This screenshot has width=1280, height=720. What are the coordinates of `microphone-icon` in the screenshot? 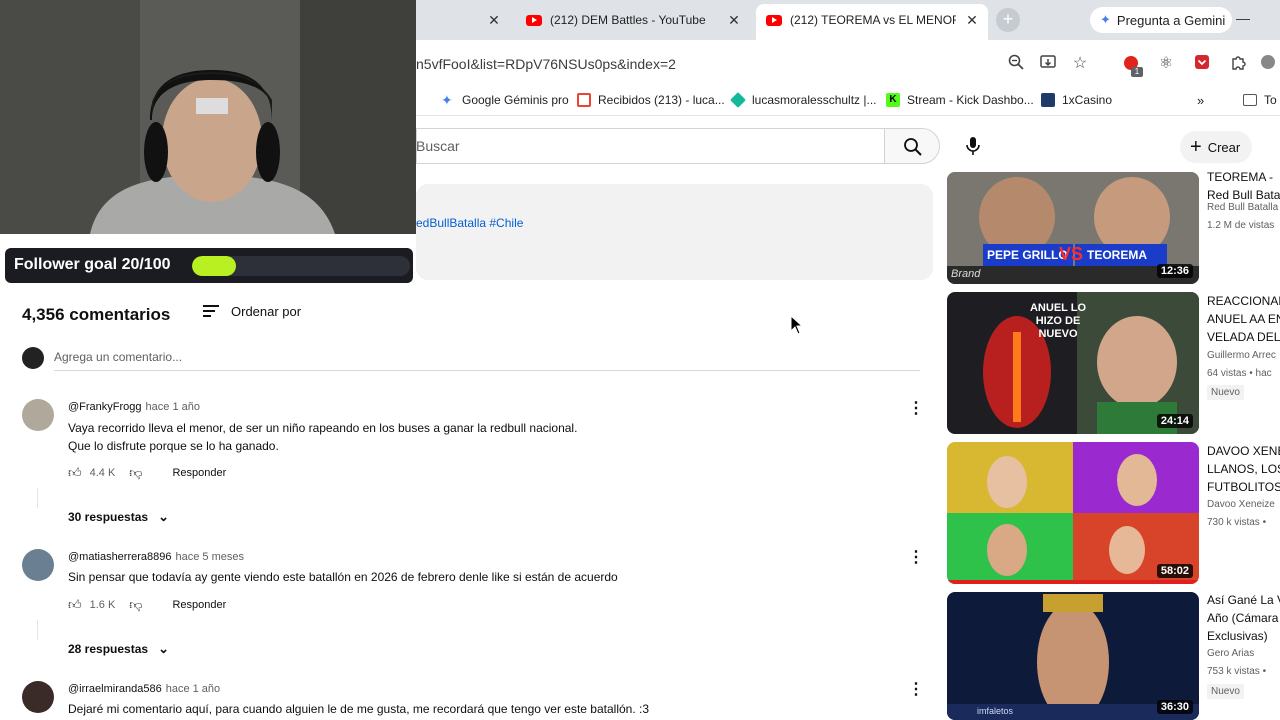 It's located at (973, 146).